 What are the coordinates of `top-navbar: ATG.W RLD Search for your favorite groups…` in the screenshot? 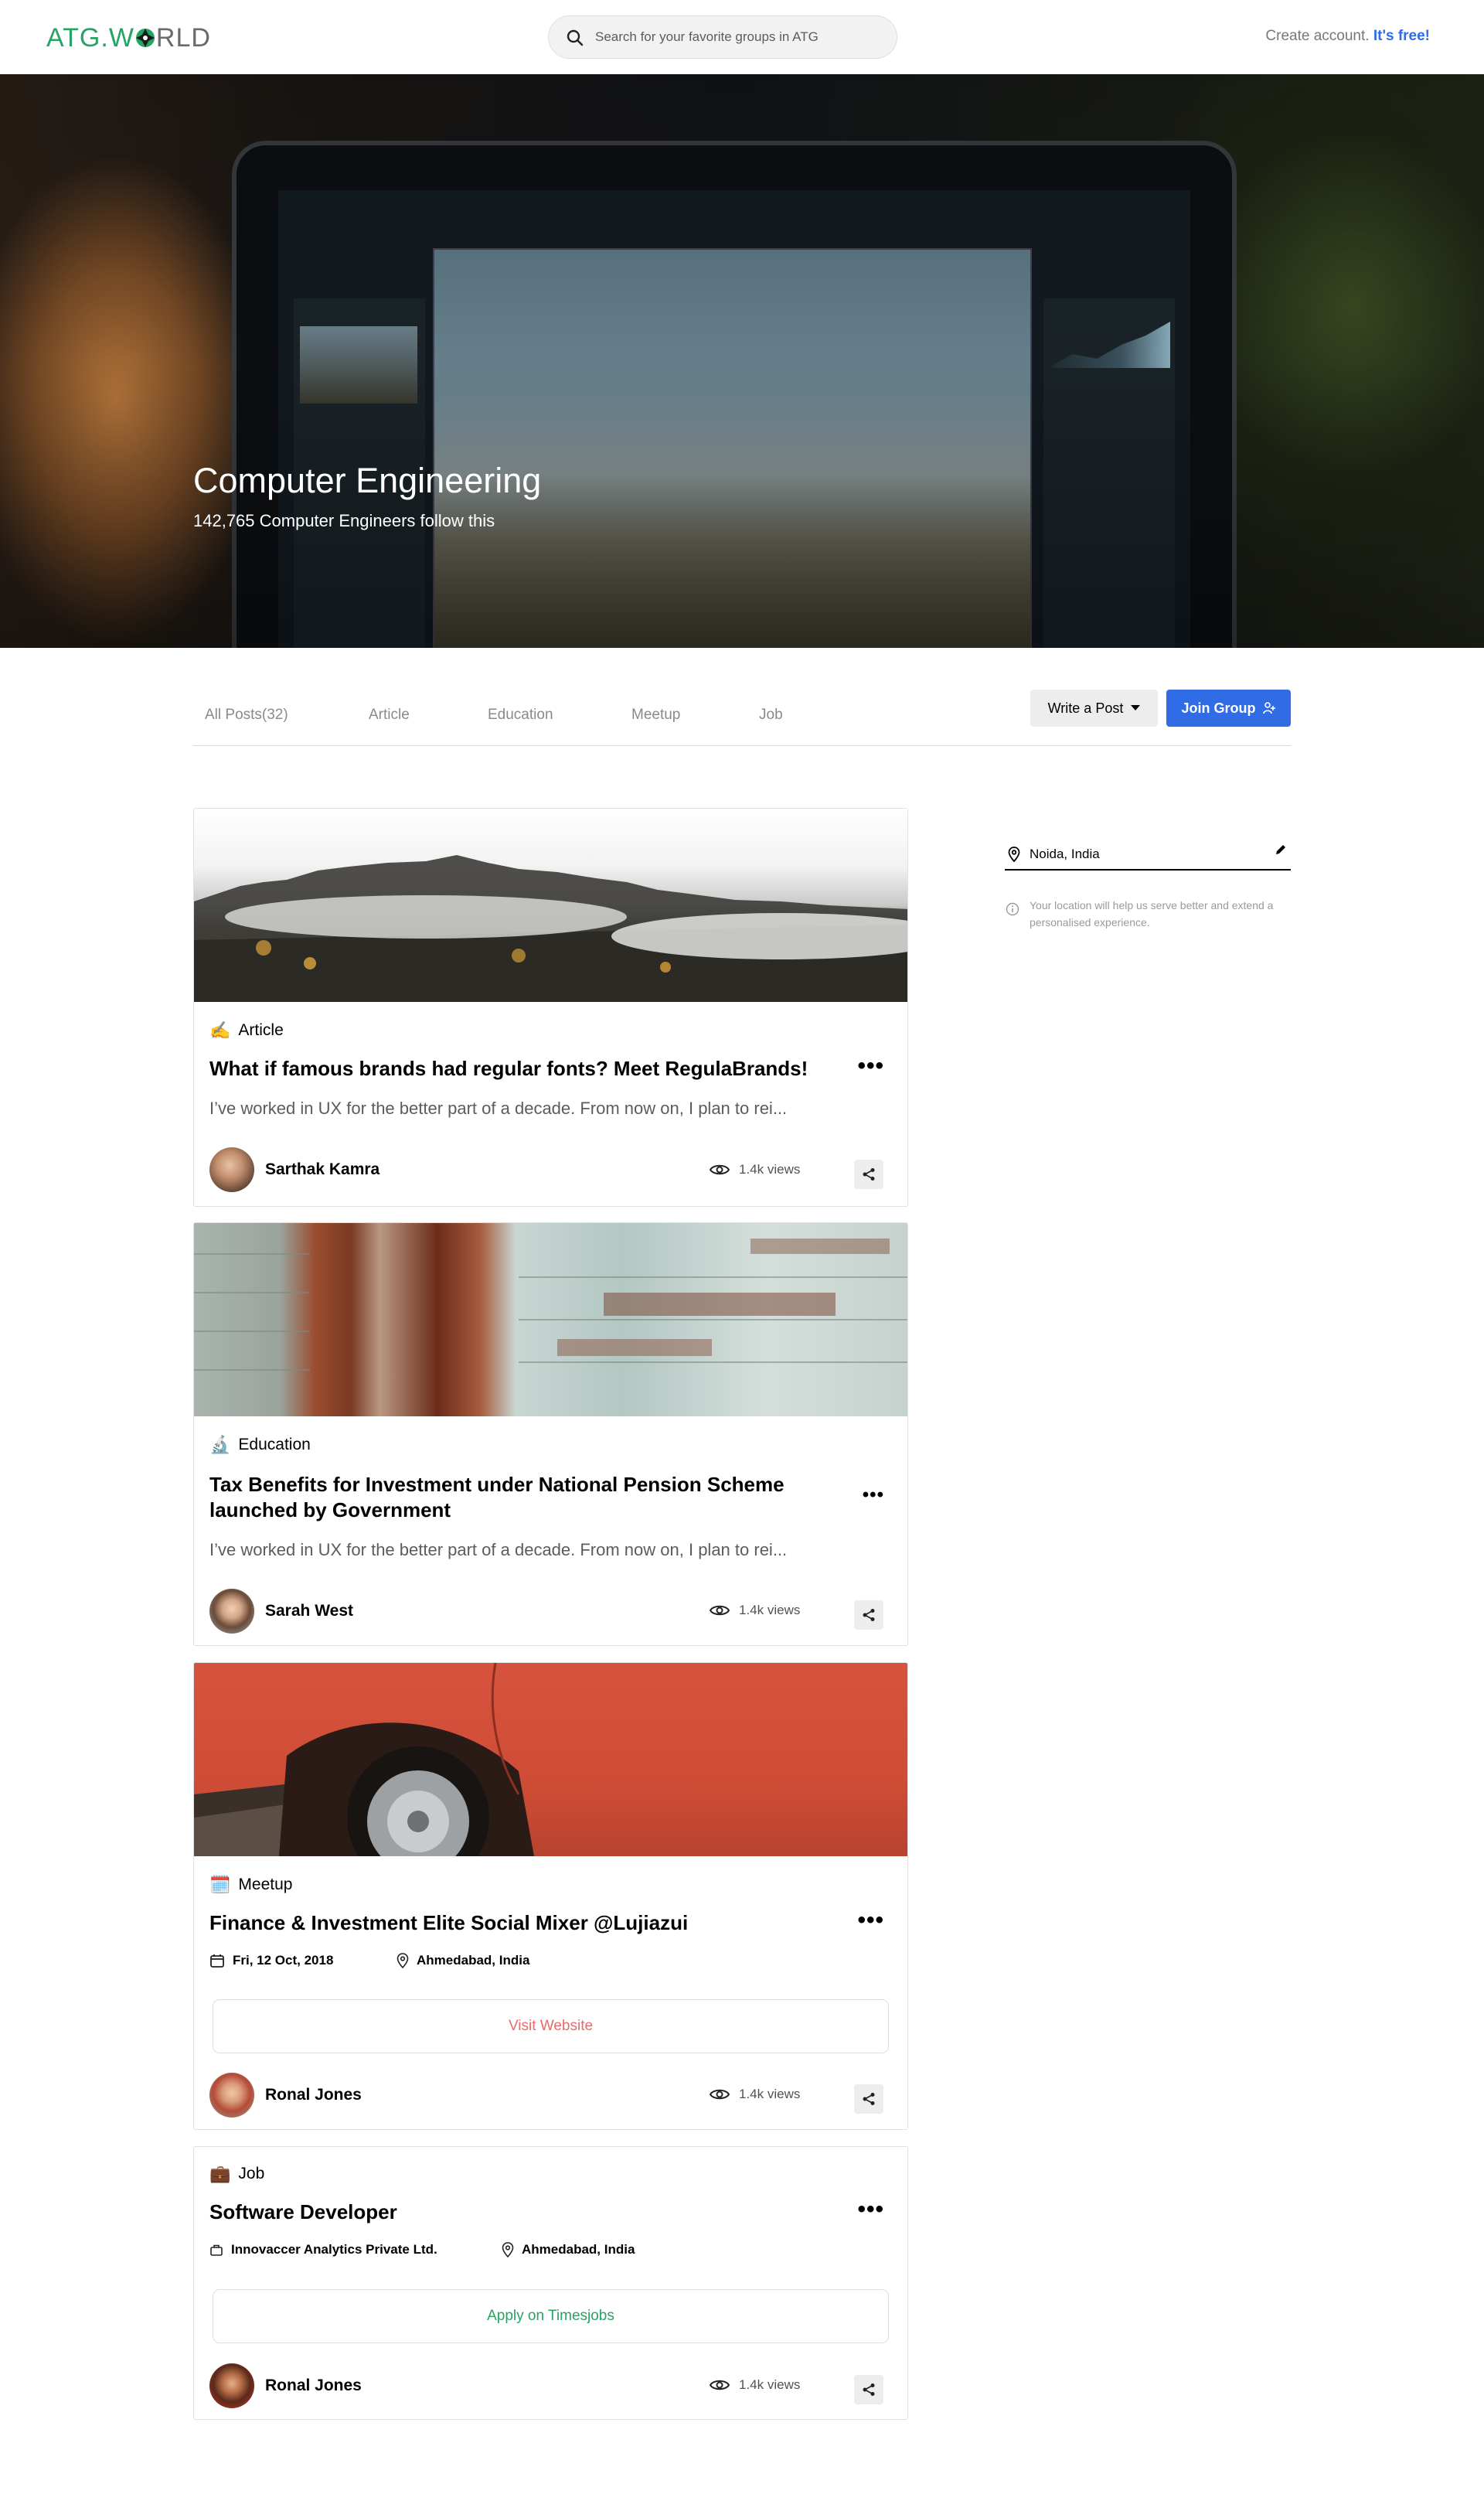 It's located at (742, 37).